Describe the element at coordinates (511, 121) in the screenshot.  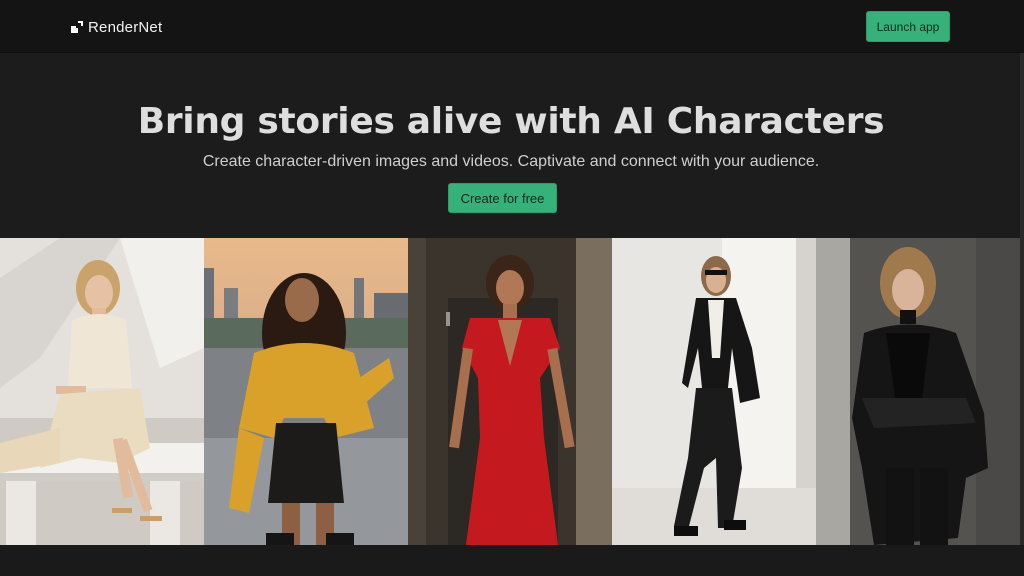
I see `hero-title: Bring stories alive with AI Characters` at that location.